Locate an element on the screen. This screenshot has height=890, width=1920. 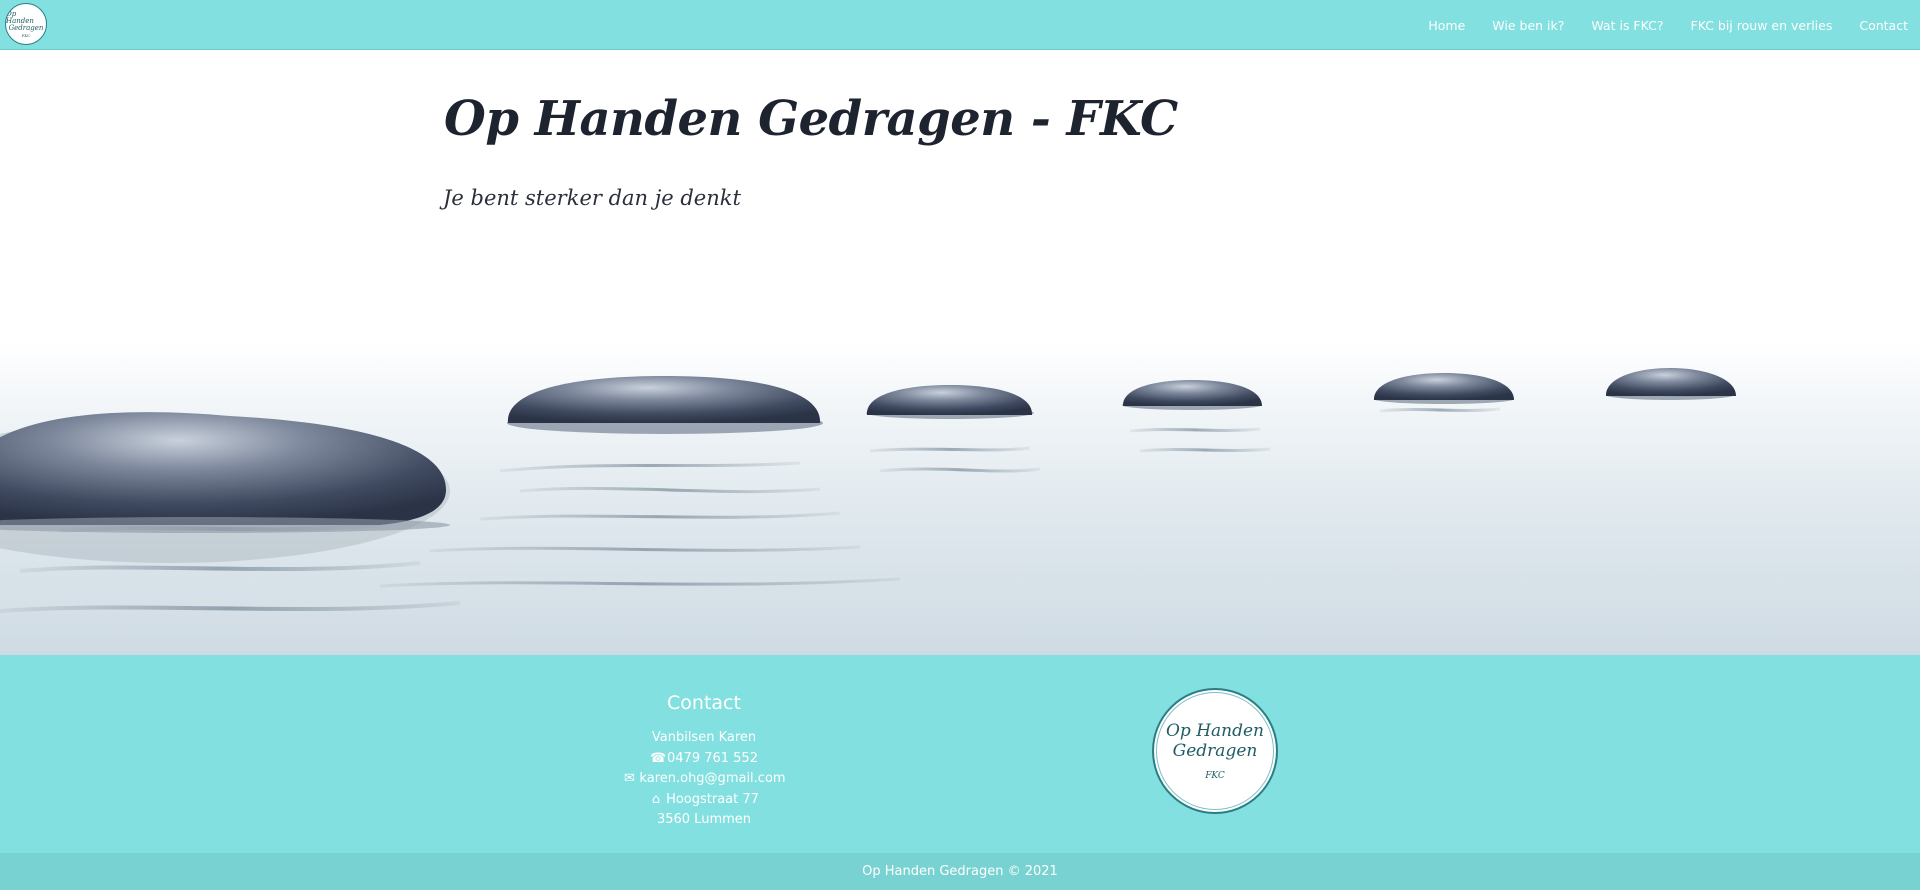
contact-city: 3560 Lummen is located at coordinates (704, 819).